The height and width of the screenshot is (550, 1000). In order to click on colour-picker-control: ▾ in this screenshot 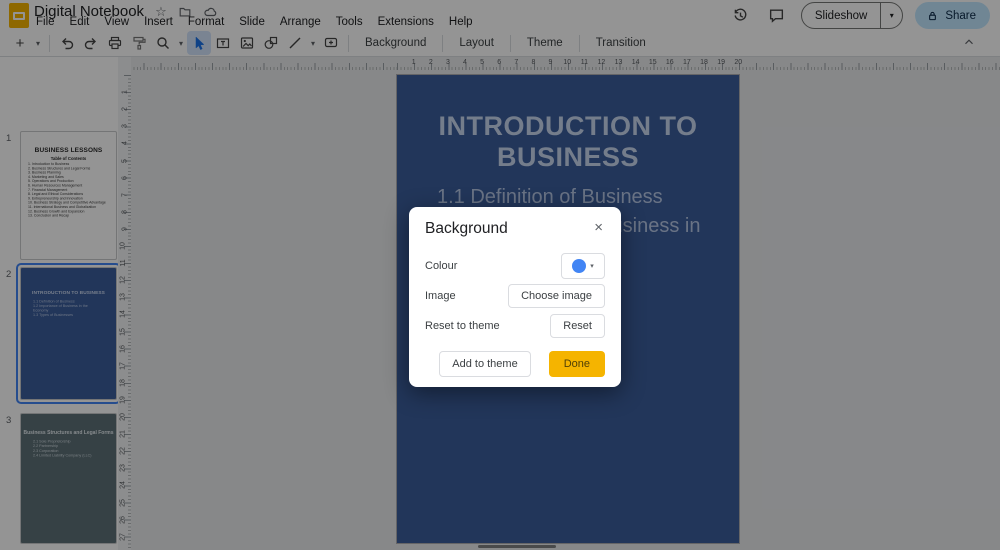, I will do `click(583, 266)`.